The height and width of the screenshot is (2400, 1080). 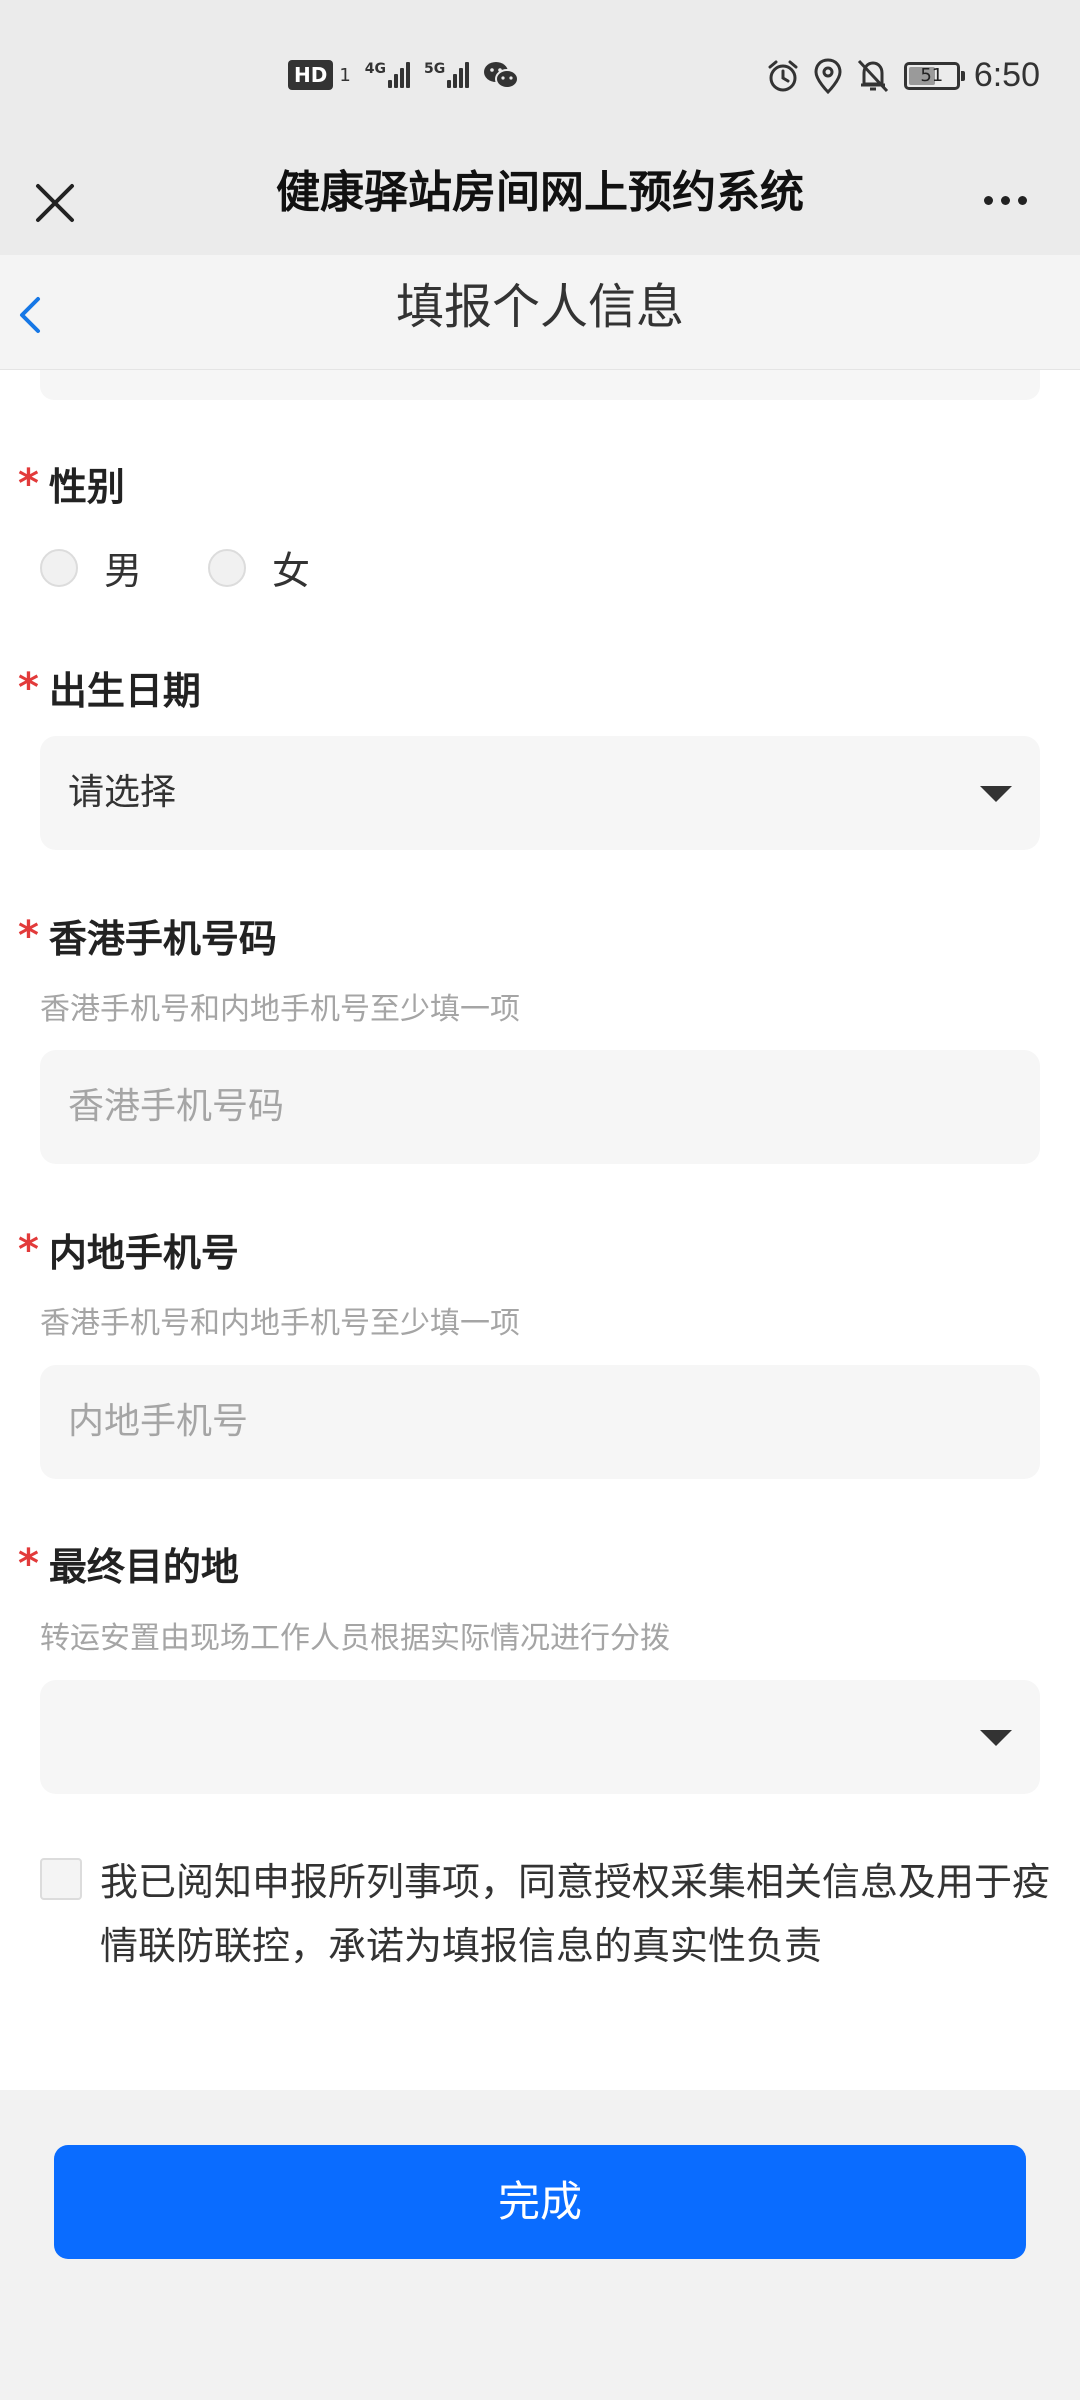 I want to click on signal-5g-icon: 5G, so click(x=447, y=74).